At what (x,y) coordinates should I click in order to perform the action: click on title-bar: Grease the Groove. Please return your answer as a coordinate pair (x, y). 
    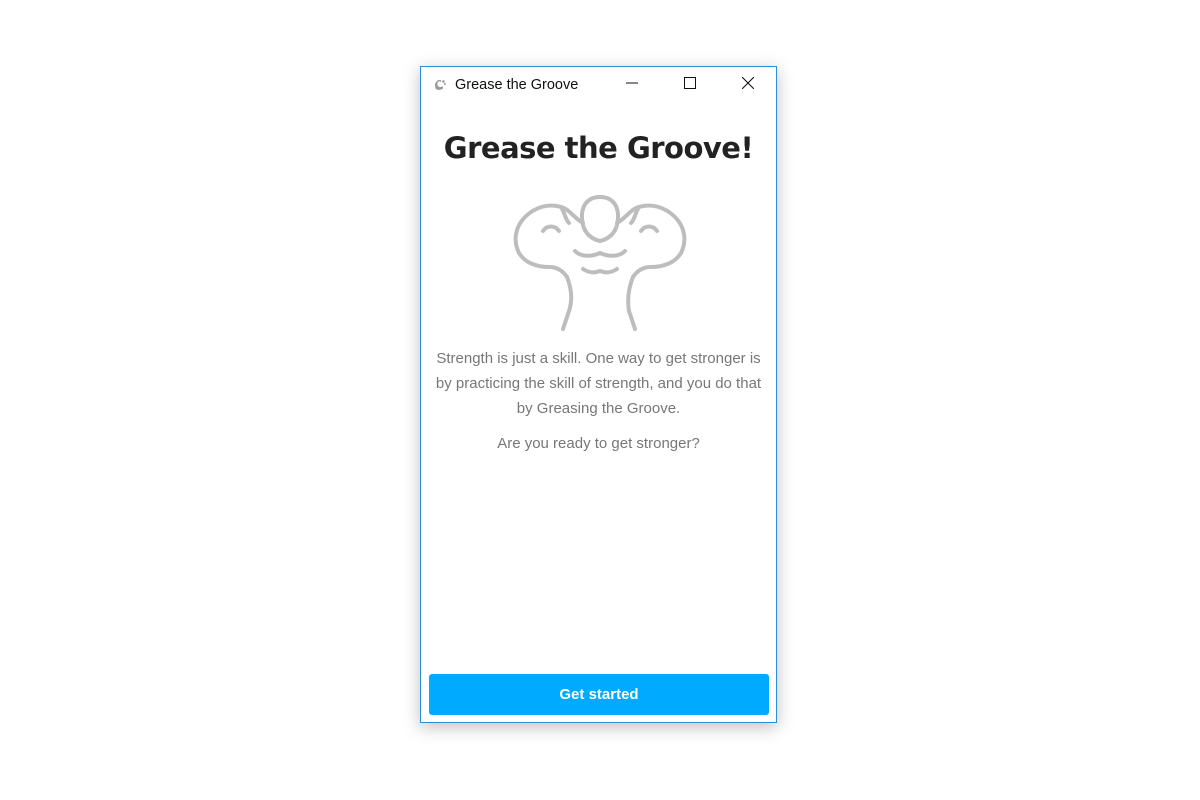
    Looking at the image, I should click on (598, 86).